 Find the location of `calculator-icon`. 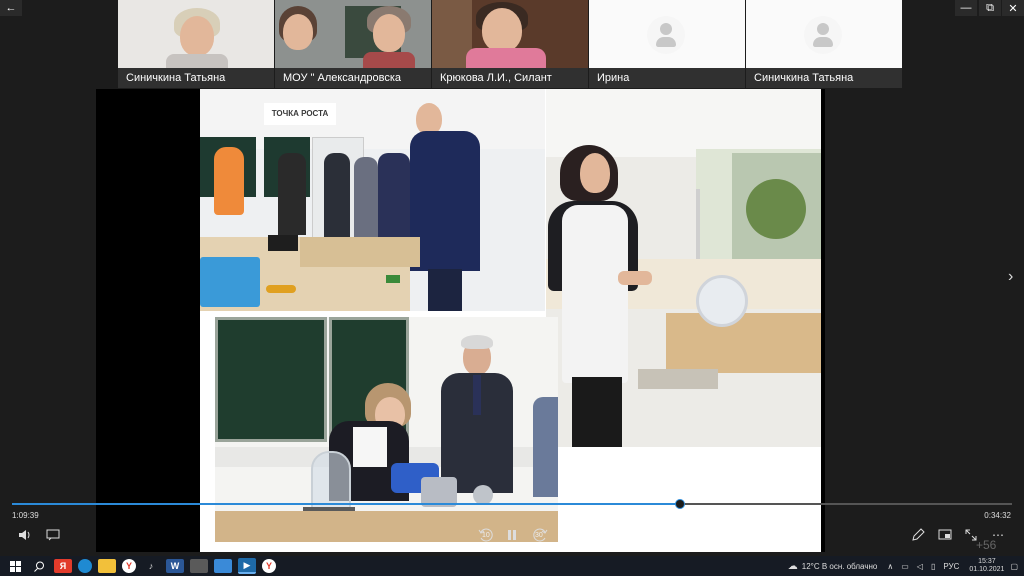

calculator-icon is located at coordinates (199, 566).